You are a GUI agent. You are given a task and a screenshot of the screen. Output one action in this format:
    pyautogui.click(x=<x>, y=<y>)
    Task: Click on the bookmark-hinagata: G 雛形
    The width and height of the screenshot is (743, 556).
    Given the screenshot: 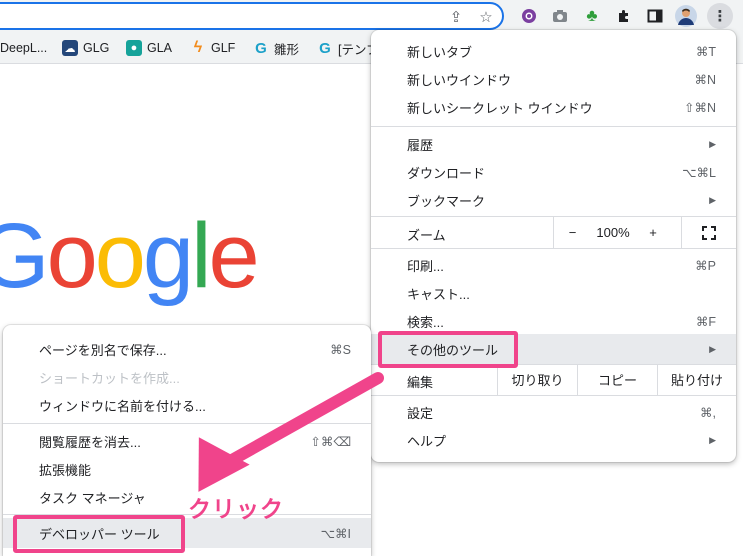 What is the action you would take?
    pyautogui.click(x=276, y=48)
    